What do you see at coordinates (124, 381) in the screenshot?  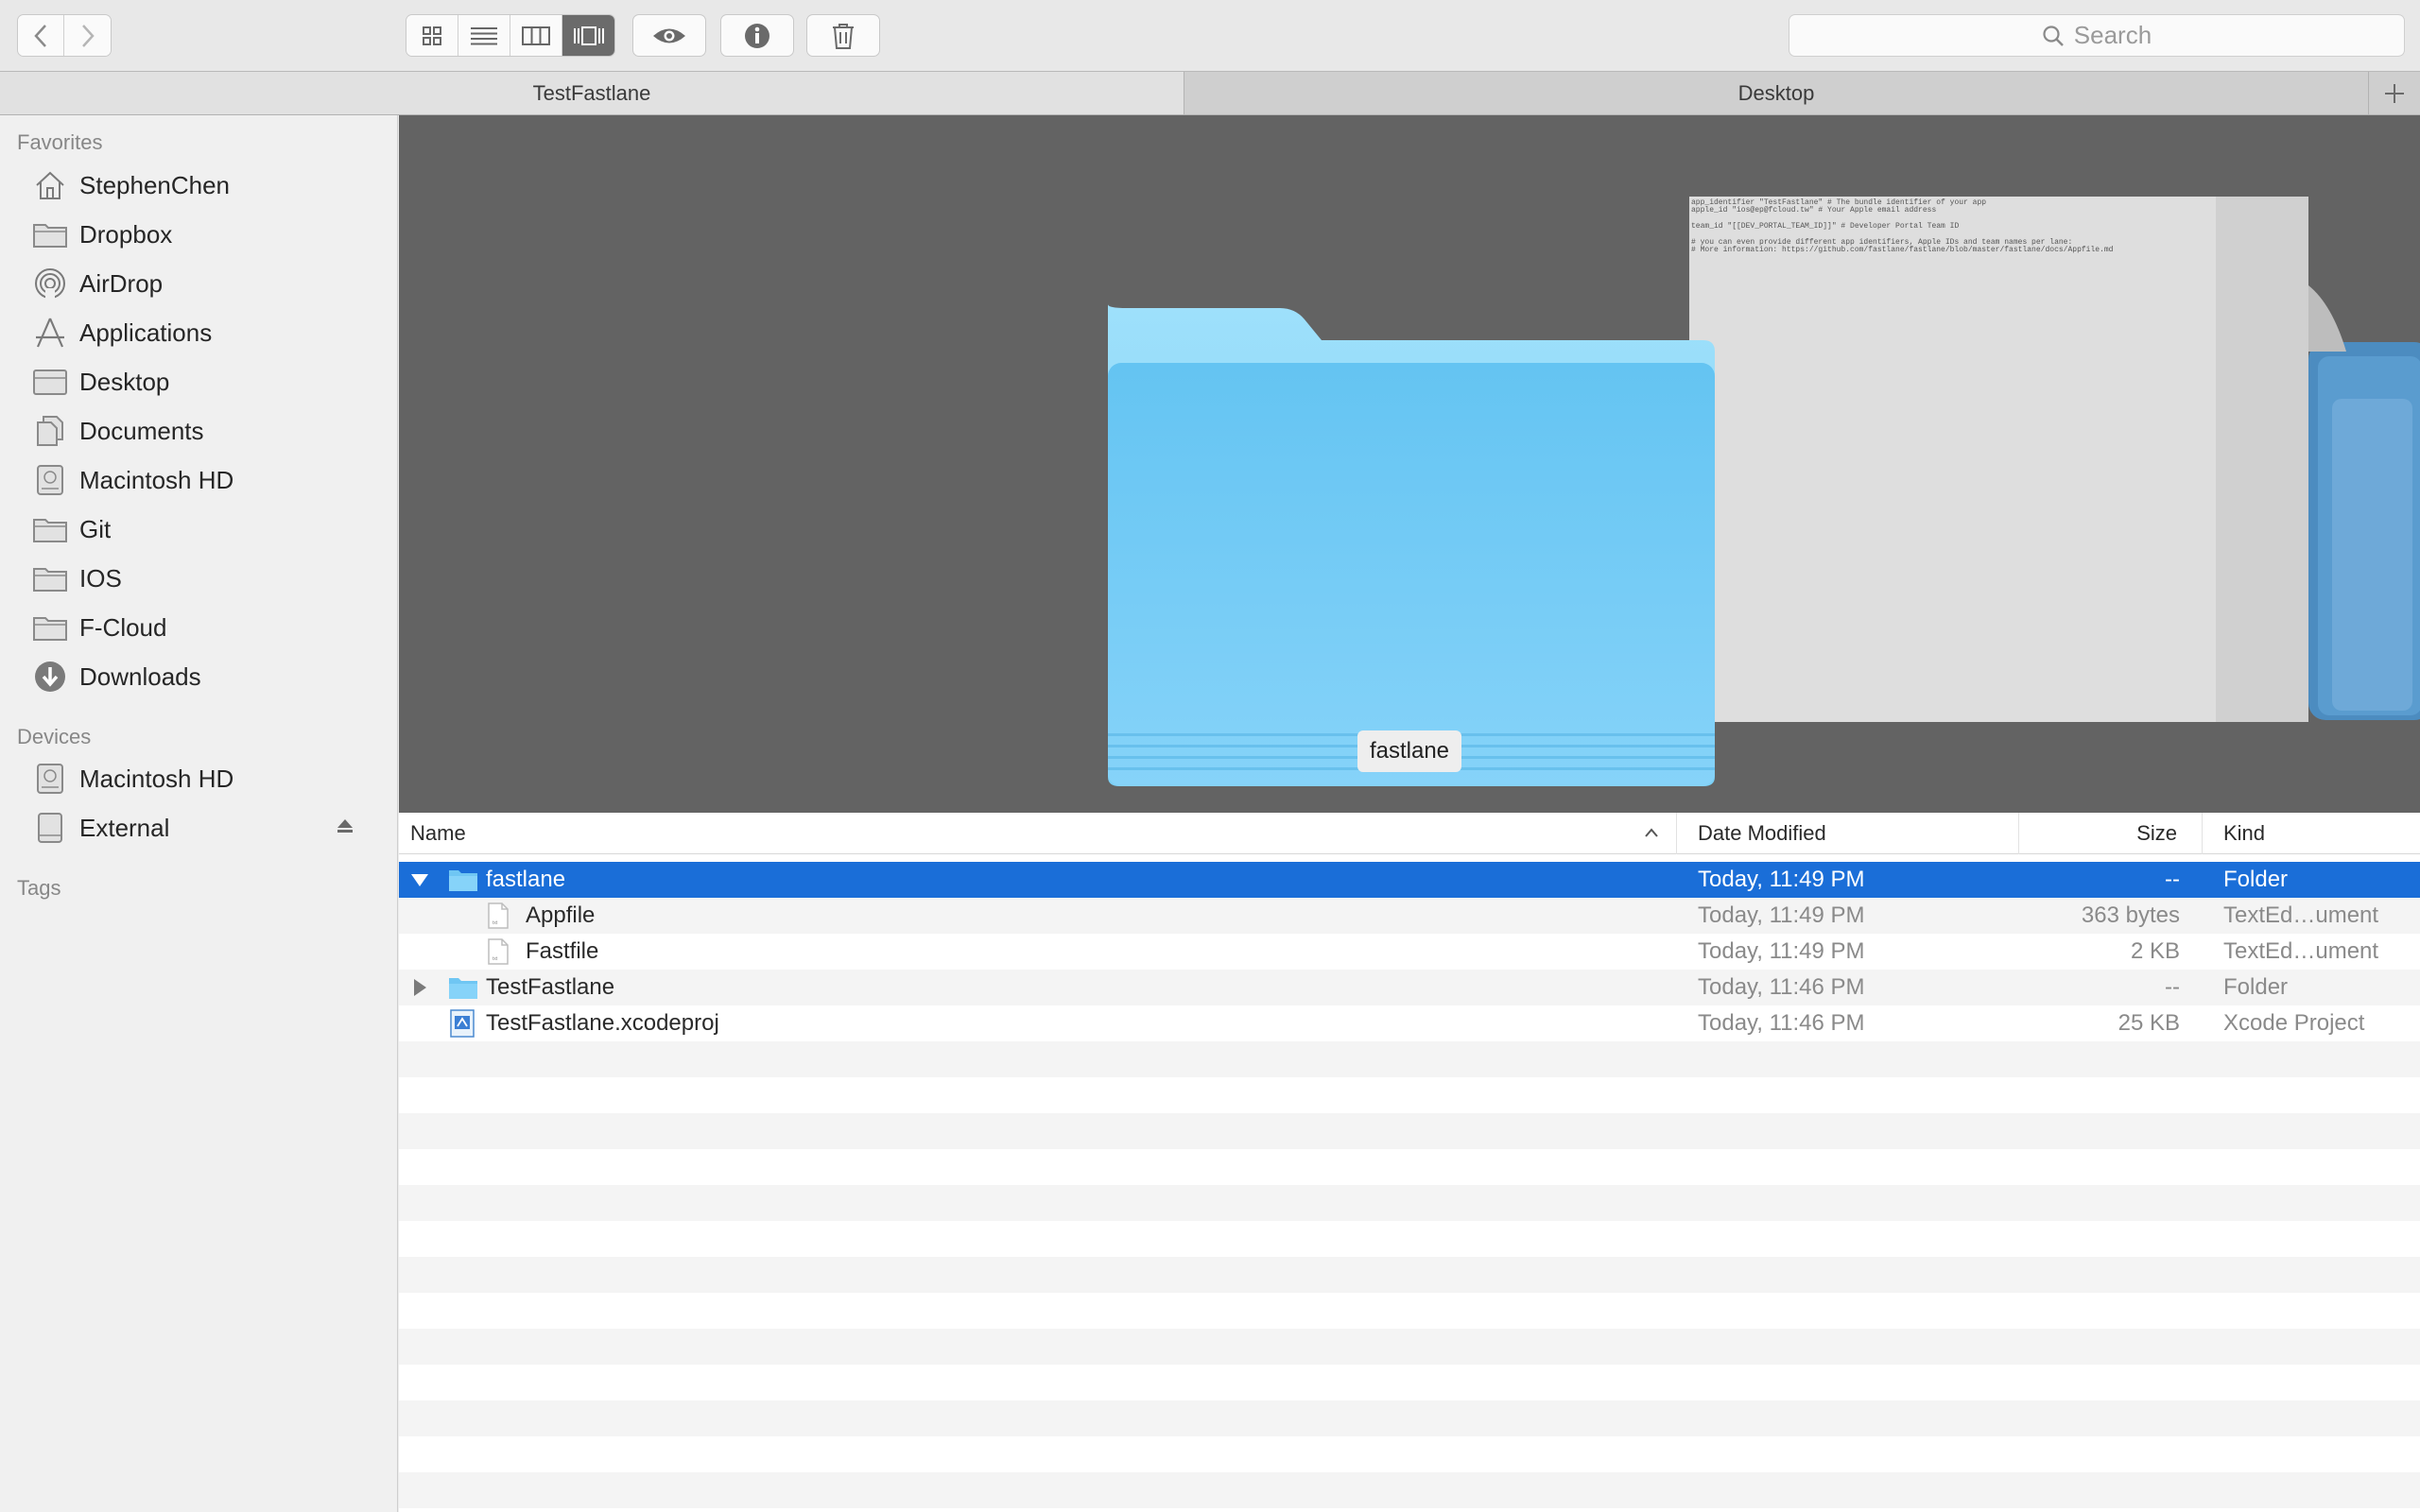 I see `sidebar-item-label: Desktop` at bounding box center [124, 381].